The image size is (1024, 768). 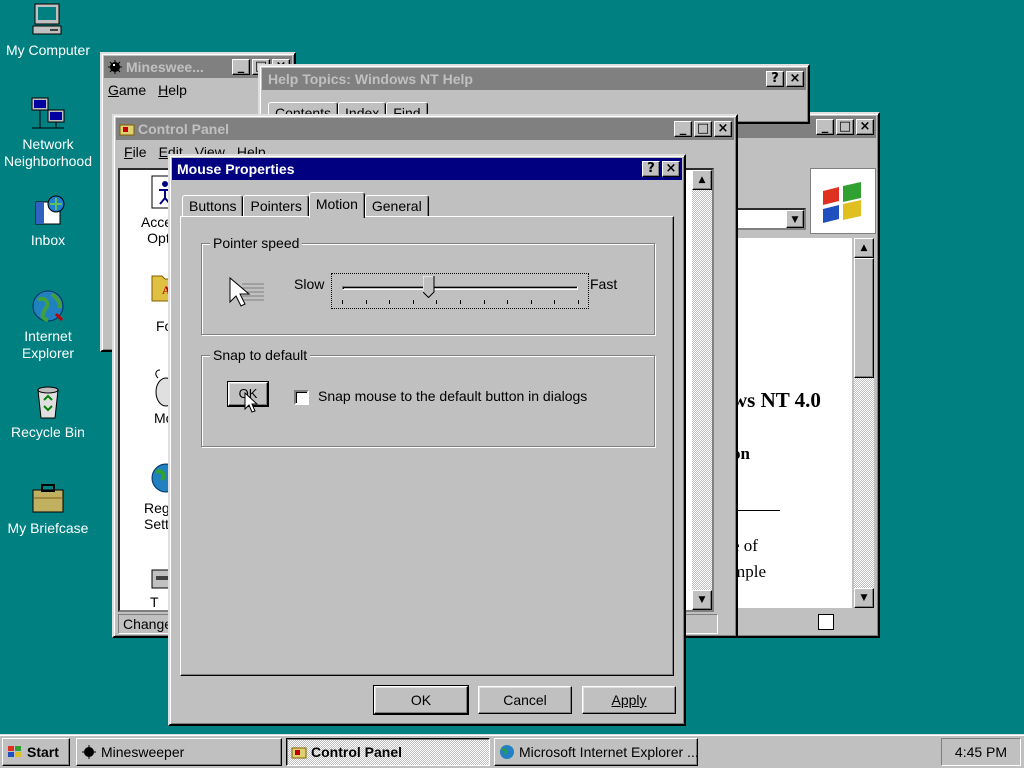 I want to click on chevron-down-icon: ▼, so click(x=795, y=219).